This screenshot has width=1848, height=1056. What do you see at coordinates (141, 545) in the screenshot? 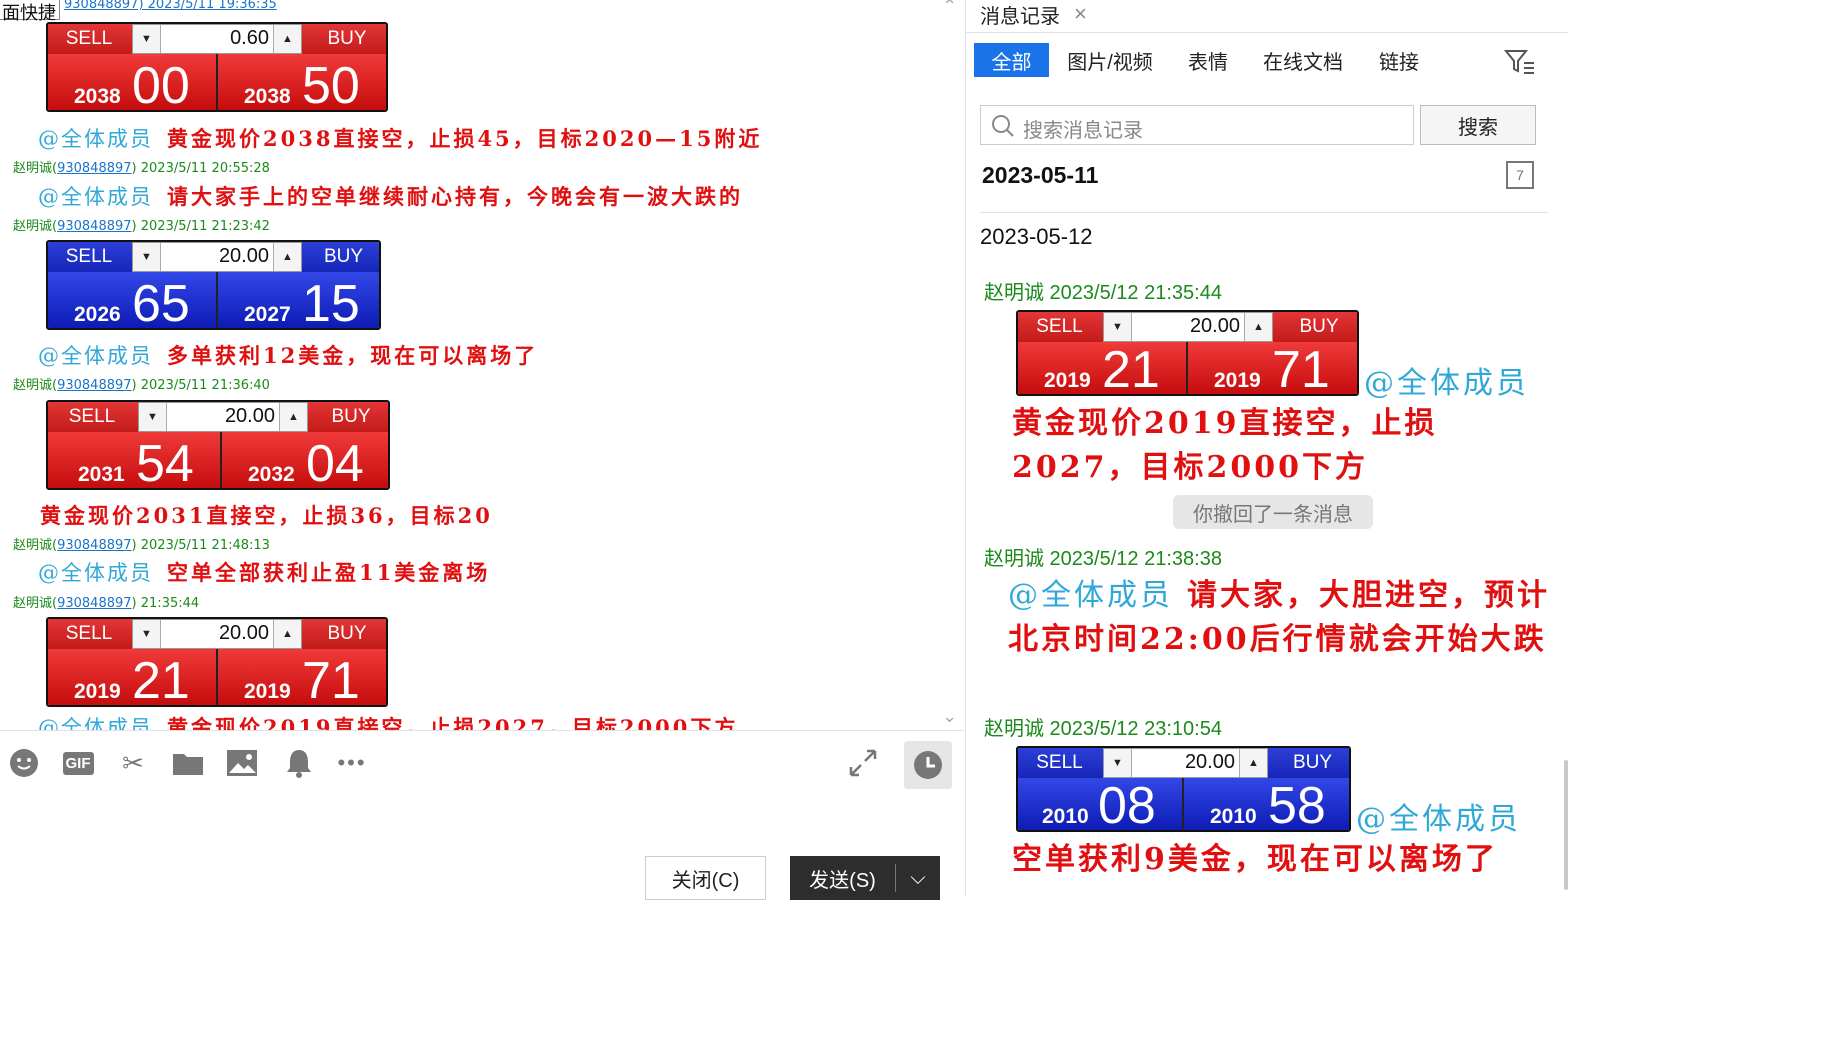
I see `message-meta: 赵明诚(930848897) 2023/5/11 21:48:13` at bounding box center [141, 545].